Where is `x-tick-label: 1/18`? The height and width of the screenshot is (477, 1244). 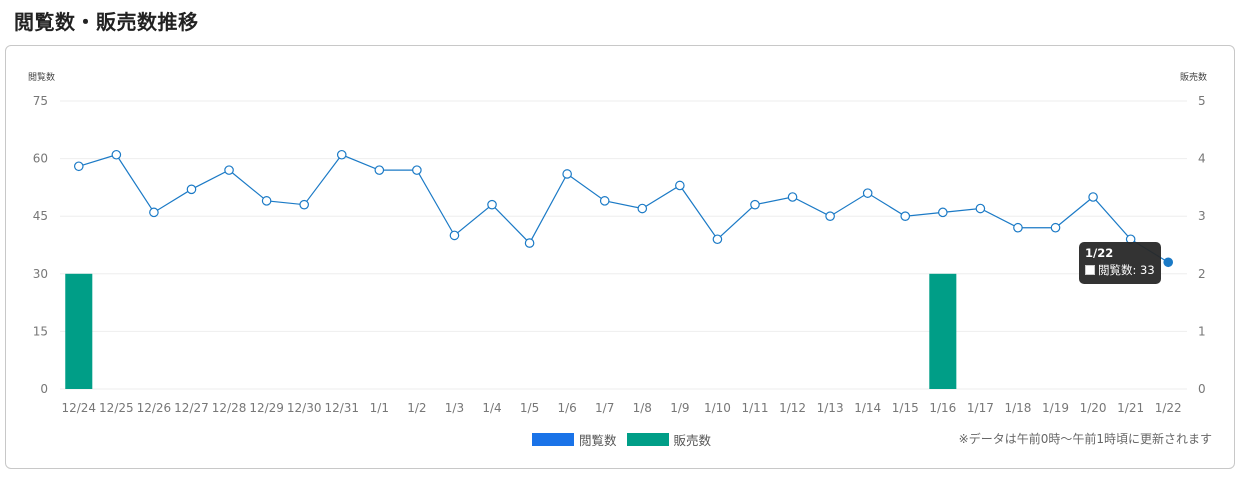 x-tick-label: 1/18 is located at coordinates (1017, 408).